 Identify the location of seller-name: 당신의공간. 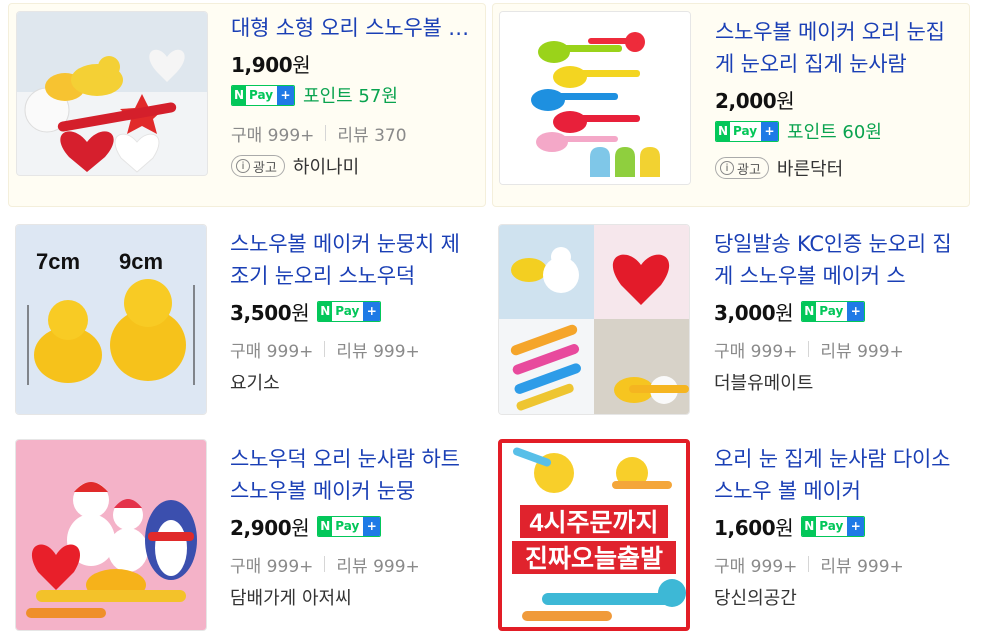
(755, 597).